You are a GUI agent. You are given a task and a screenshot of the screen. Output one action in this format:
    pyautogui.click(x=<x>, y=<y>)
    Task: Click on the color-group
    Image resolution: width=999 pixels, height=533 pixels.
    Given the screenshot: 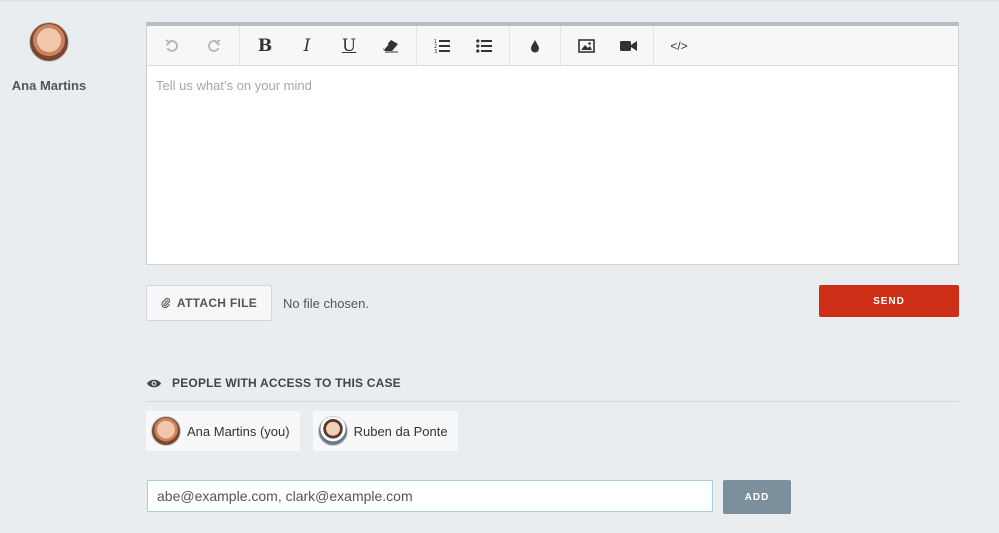 What is the action you would take?
    pyautogui.click(x=535, y=45)
    